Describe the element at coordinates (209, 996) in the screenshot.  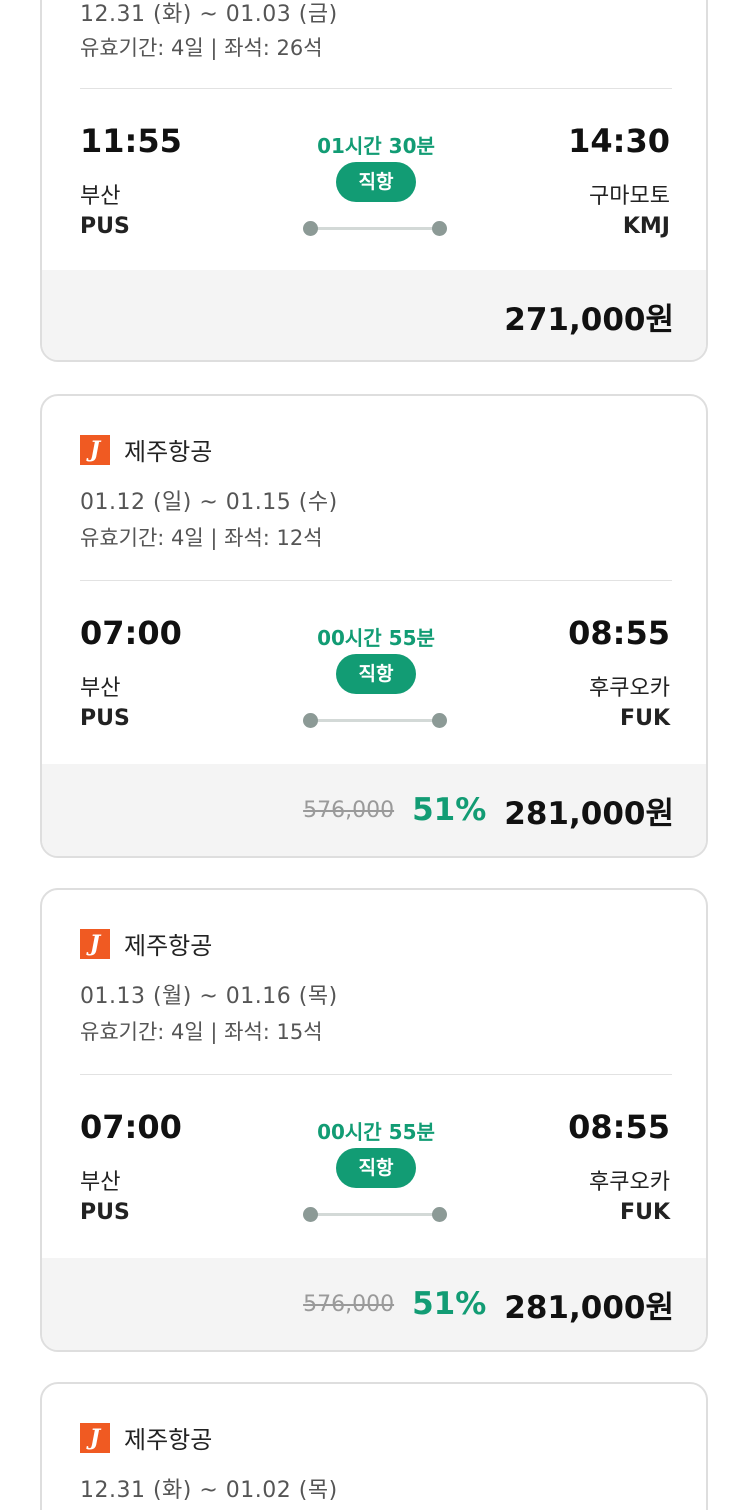
I see `travel-dates: 01.13 (월) ~ 01.16 (목)` at that location.